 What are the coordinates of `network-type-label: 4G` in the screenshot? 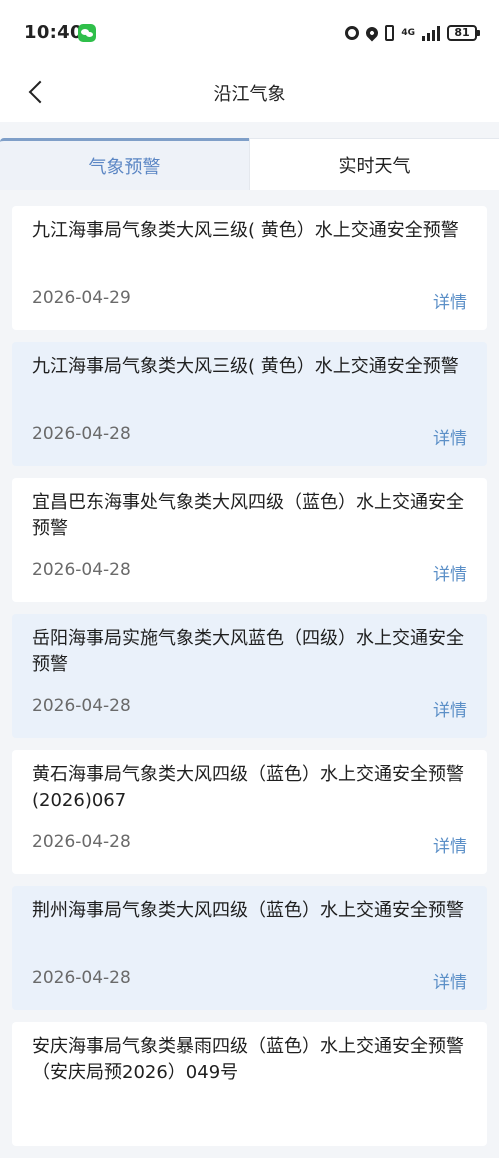 It's located at (408, 32).